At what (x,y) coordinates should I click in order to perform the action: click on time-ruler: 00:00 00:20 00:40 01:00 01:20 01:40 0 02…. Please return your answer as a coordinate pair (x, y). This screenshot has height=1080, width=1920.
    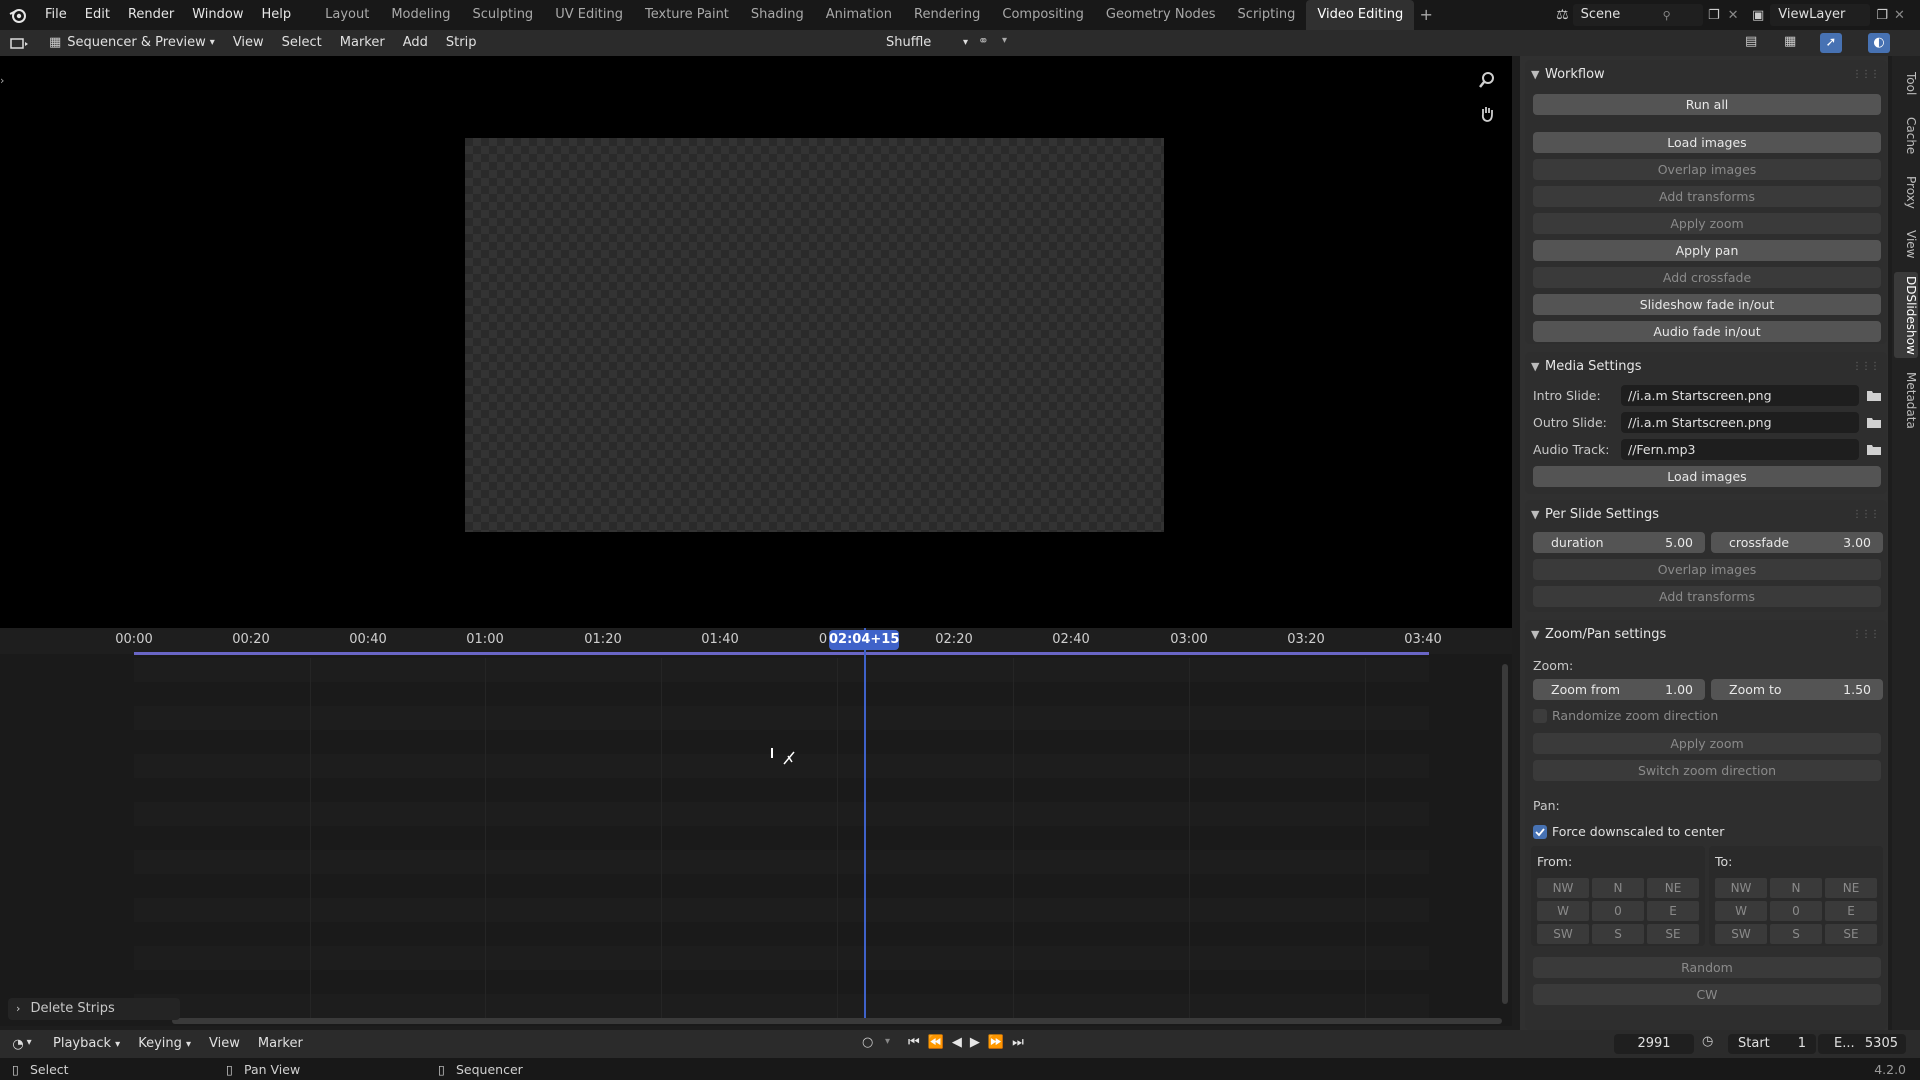
    Looking at the image, I should click on (756, 641).